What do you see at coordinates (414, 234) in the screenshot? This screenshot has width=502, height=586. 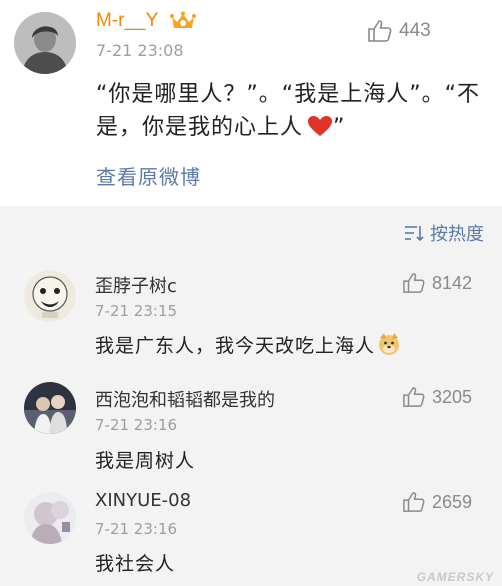 I see `sort-icon` at bounding box center [414, 234].